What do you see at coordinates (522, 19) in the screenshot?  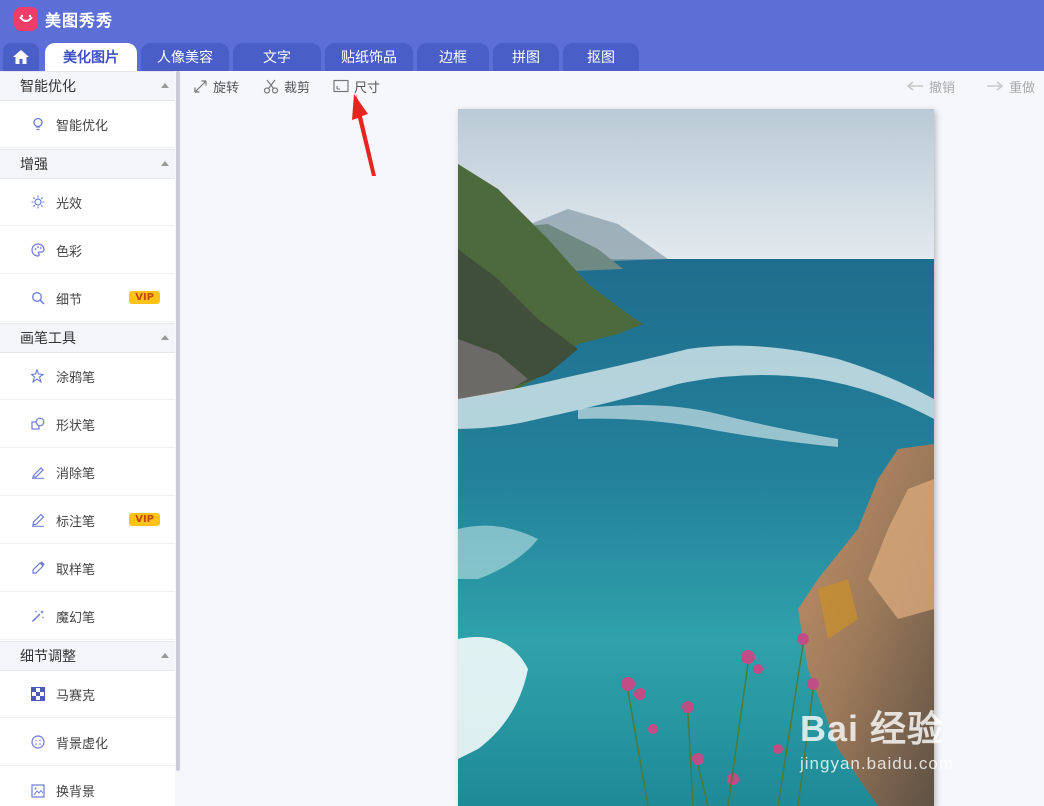 I see `title-bar: 美图秀秀` at bounding box center [522, 19].